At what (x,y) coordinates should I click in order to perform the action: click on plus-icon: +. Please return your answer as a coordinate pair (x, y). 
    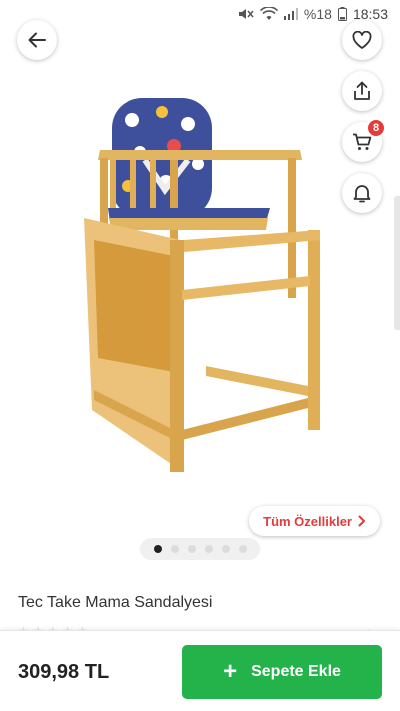
    Looking at the image, I should click on (230, 671).